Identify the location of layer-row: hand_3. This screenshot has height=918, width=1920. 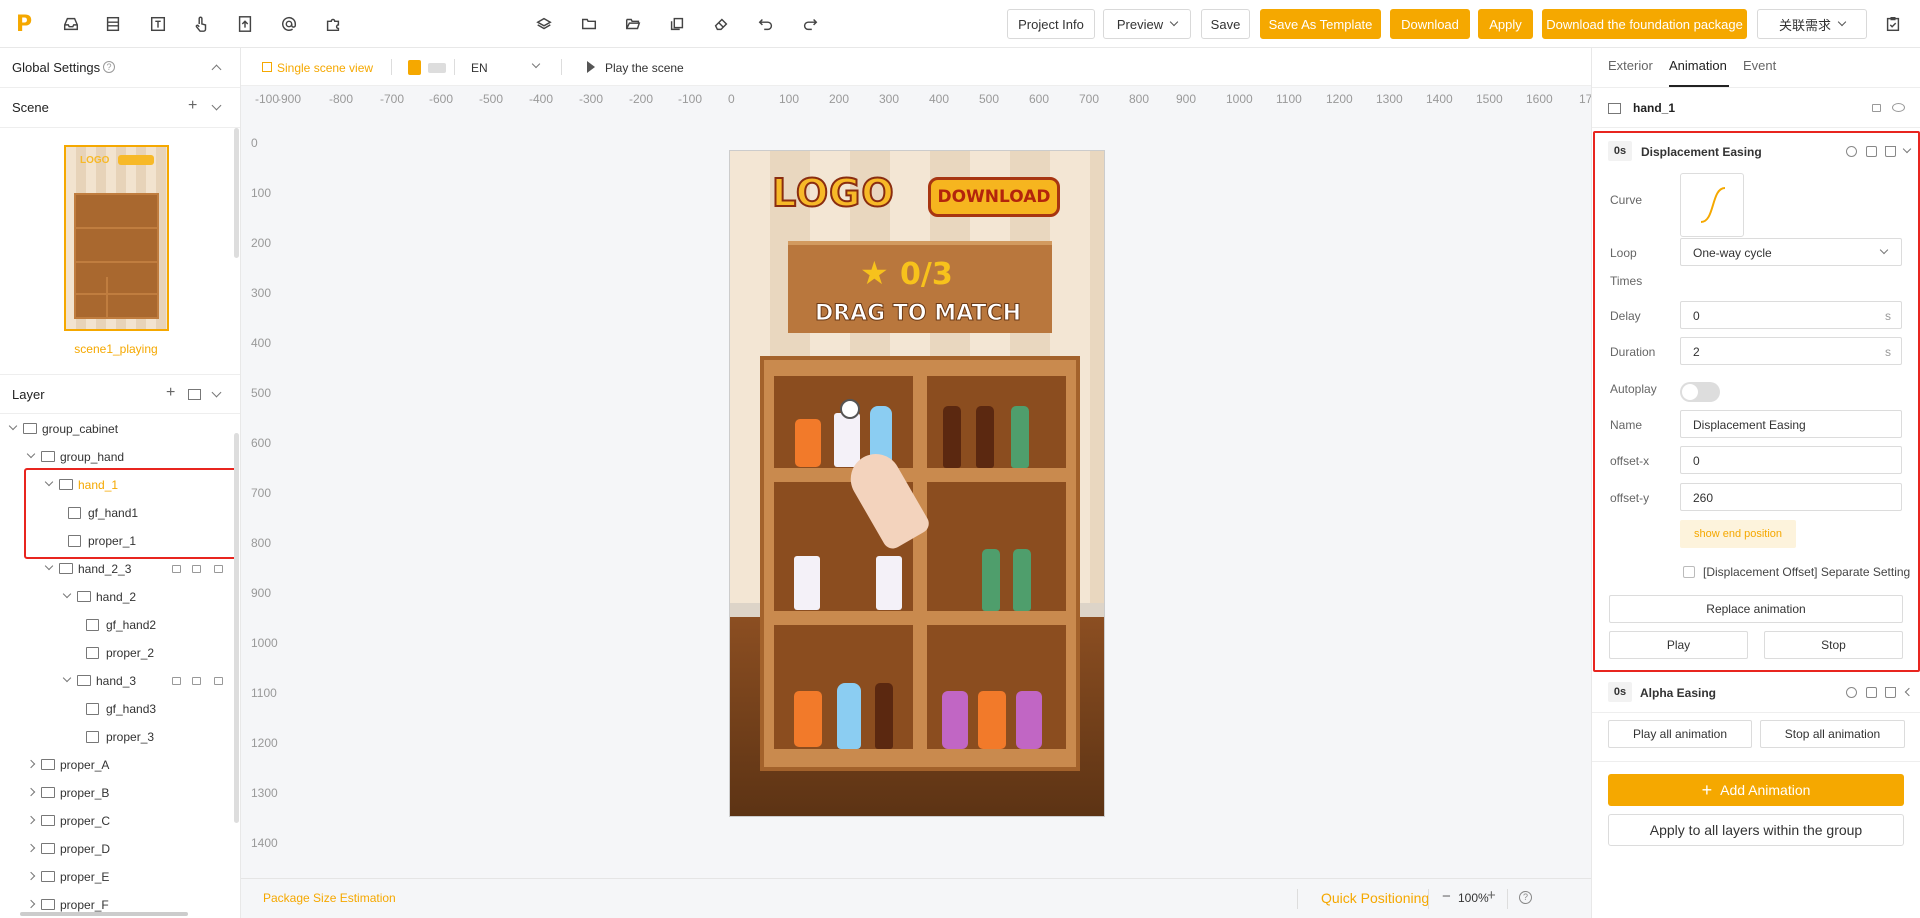
(116, 681).